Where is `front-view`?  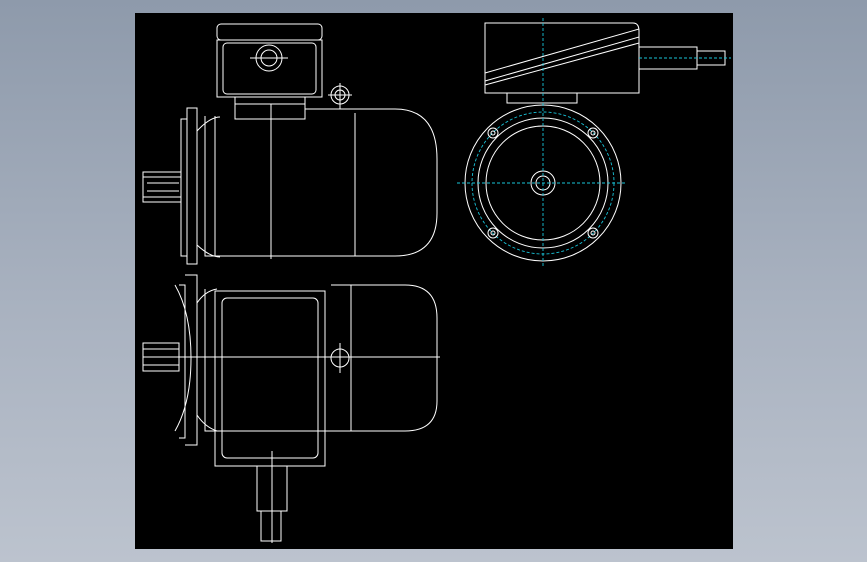 front-view is located at coordinates (290, 144).